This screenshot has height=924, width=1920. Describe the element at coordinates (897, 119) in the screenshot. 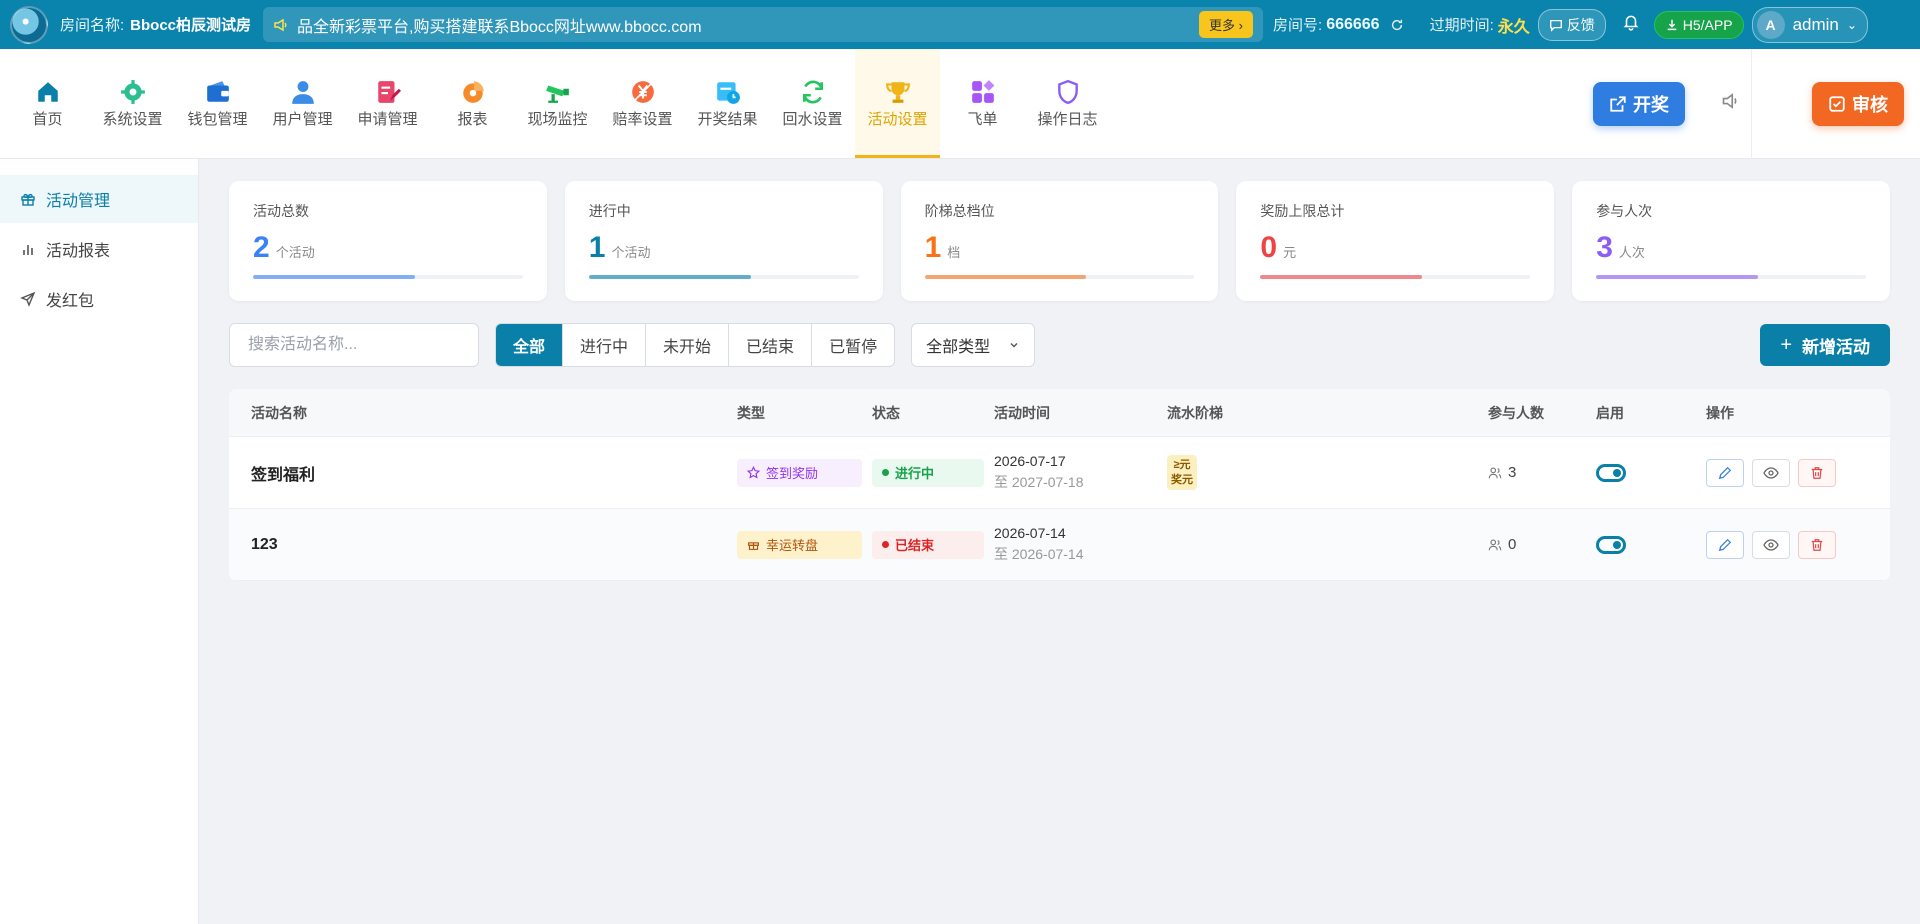

I see `nav-label: 活动设置` at that location.